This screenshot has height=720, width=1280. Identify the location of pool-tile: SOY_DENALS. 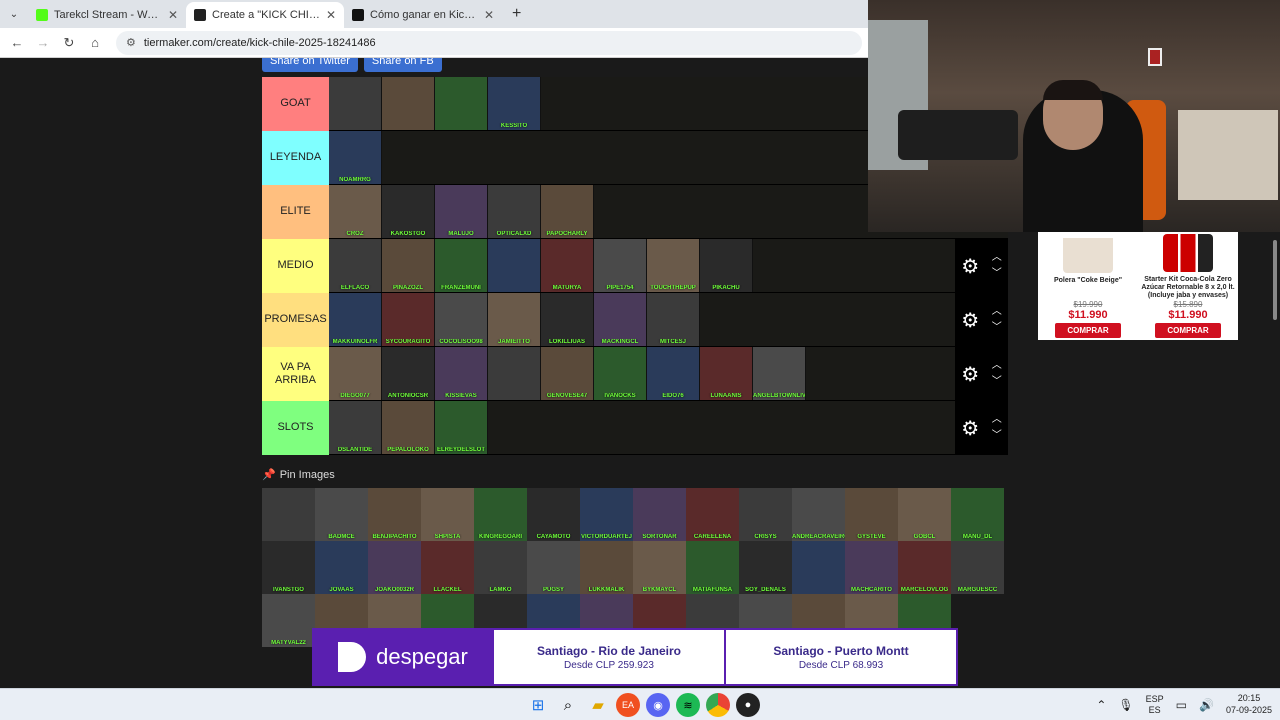
(765, 567).